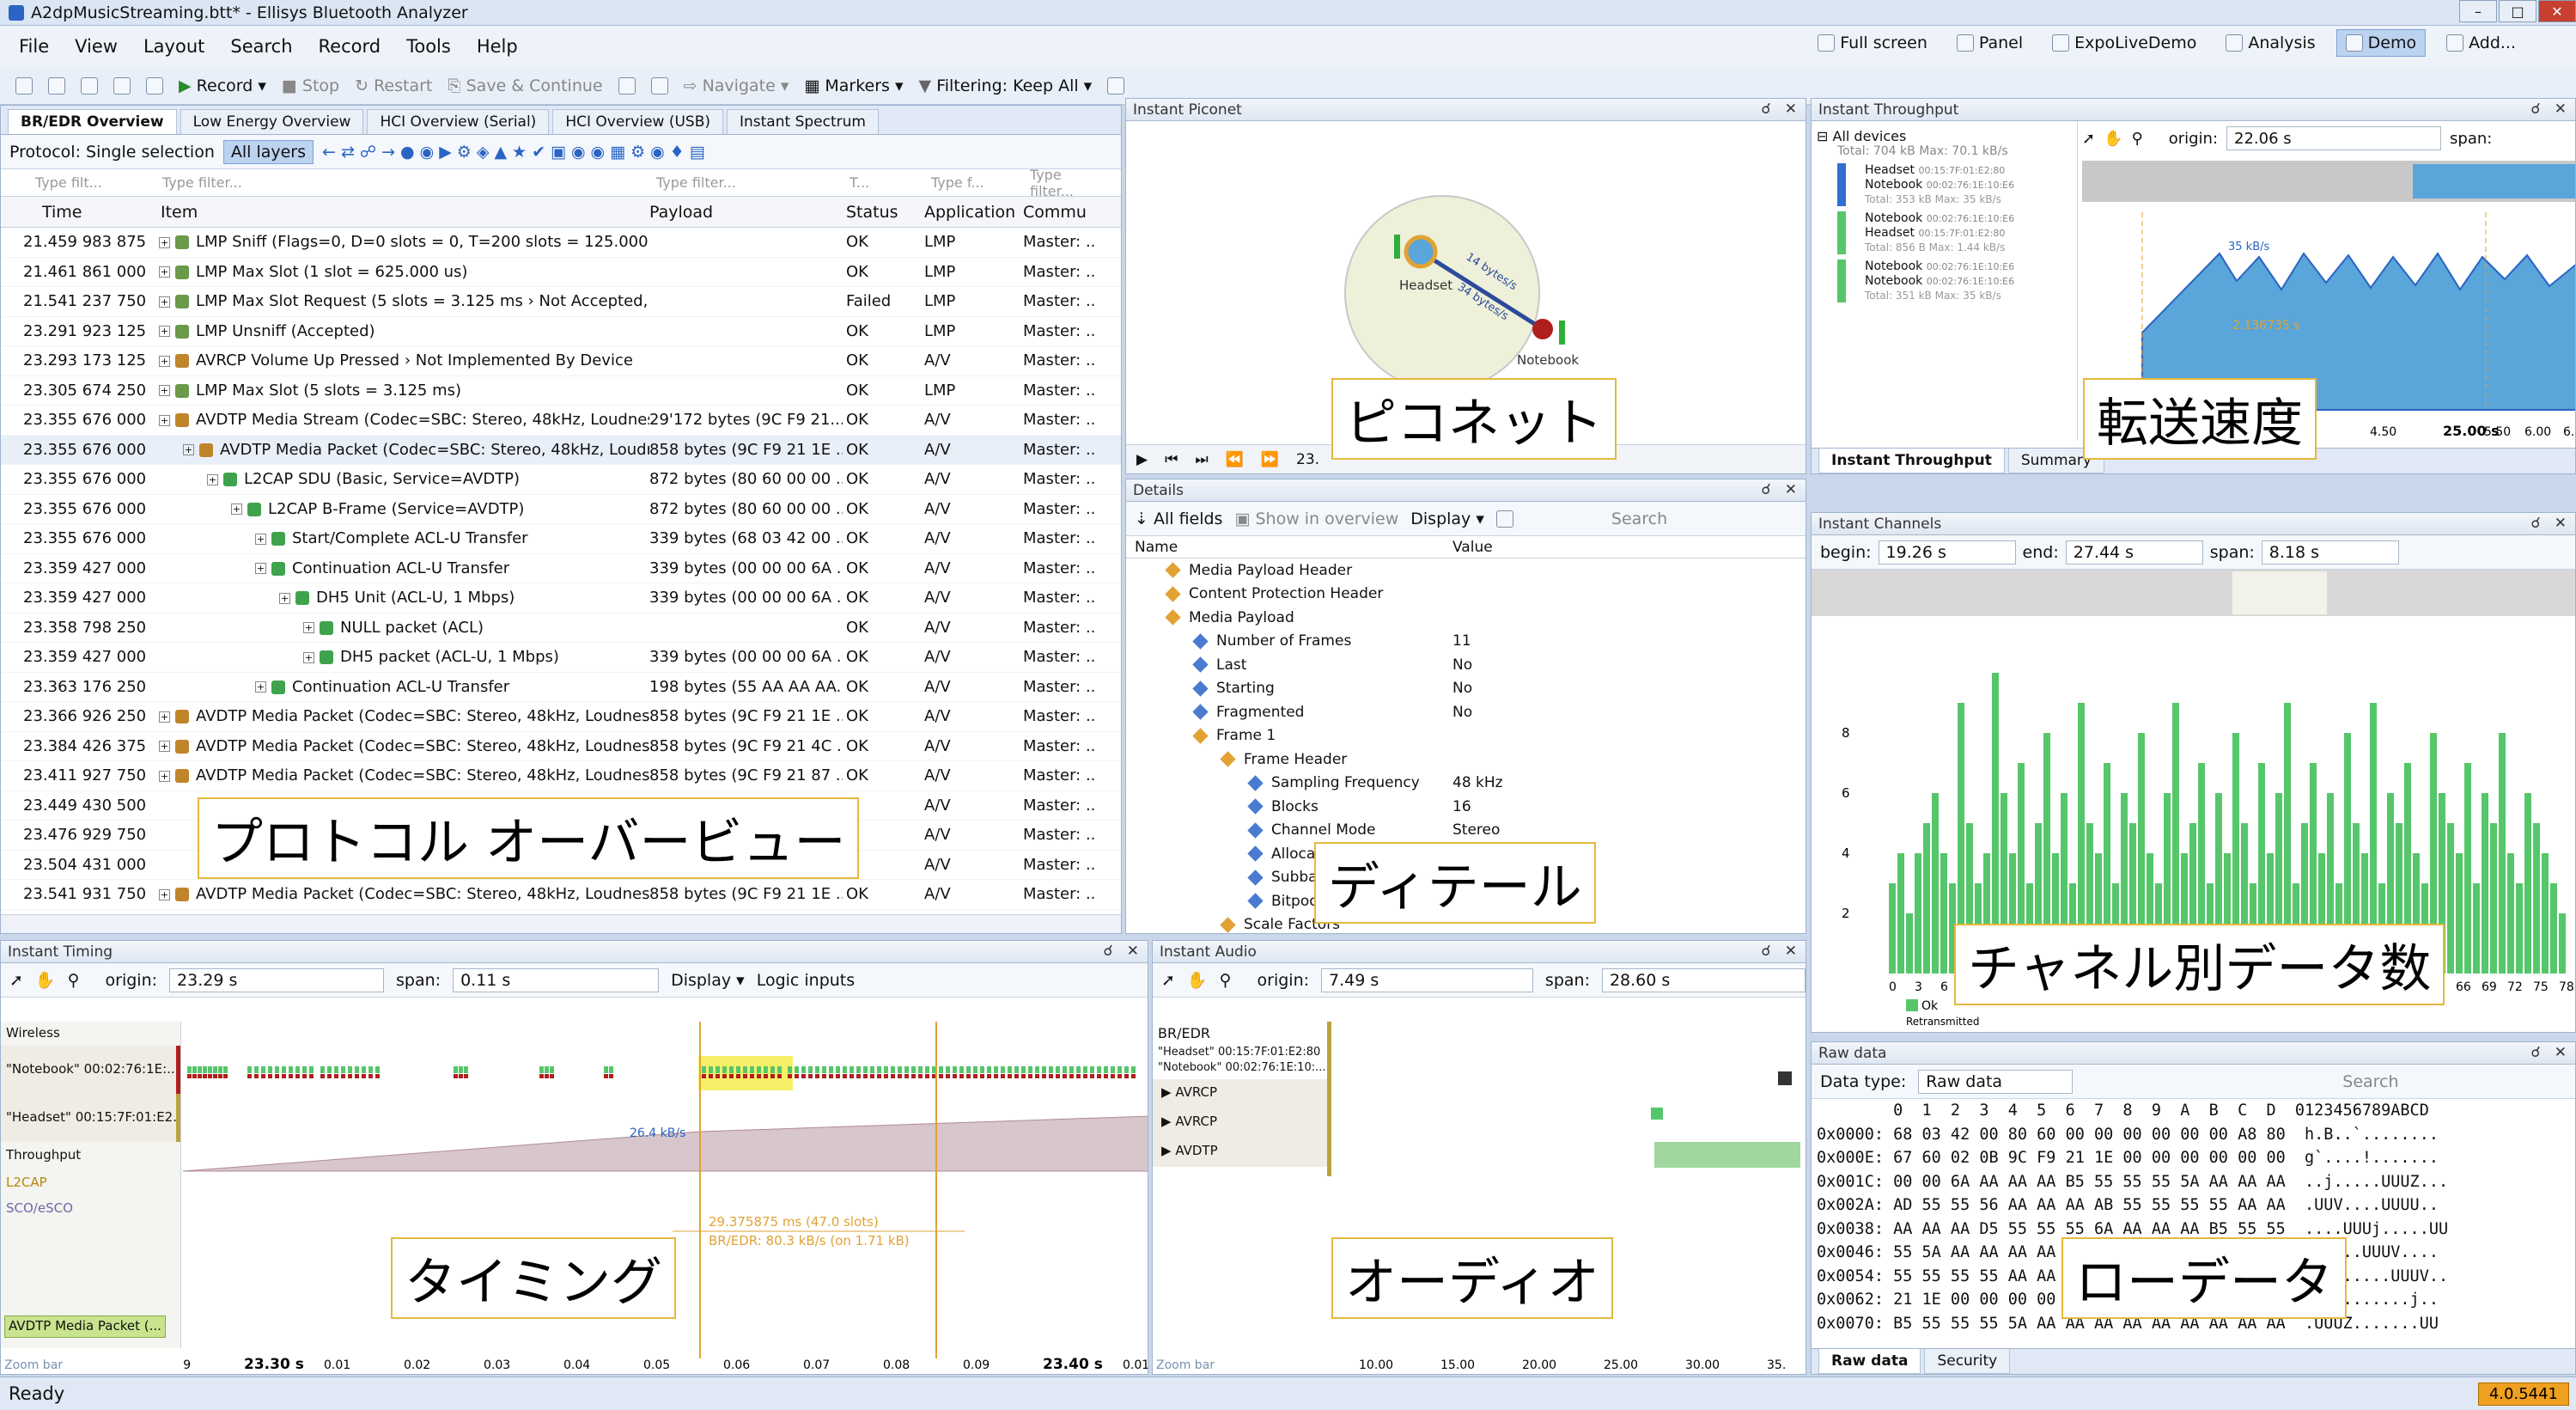  I want to click on view-expolivedemo: ExpoLiveDemo, so click(2124, 43).